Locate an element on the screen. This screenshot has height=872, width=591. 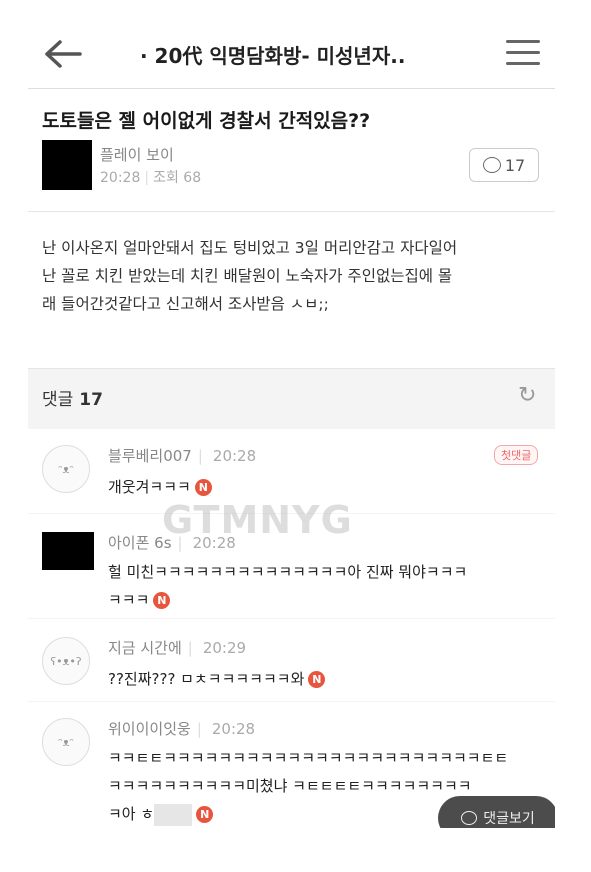
default-avatar-icon: ʕ•ᴥ•ʔ is located at coordinates (66, 661).